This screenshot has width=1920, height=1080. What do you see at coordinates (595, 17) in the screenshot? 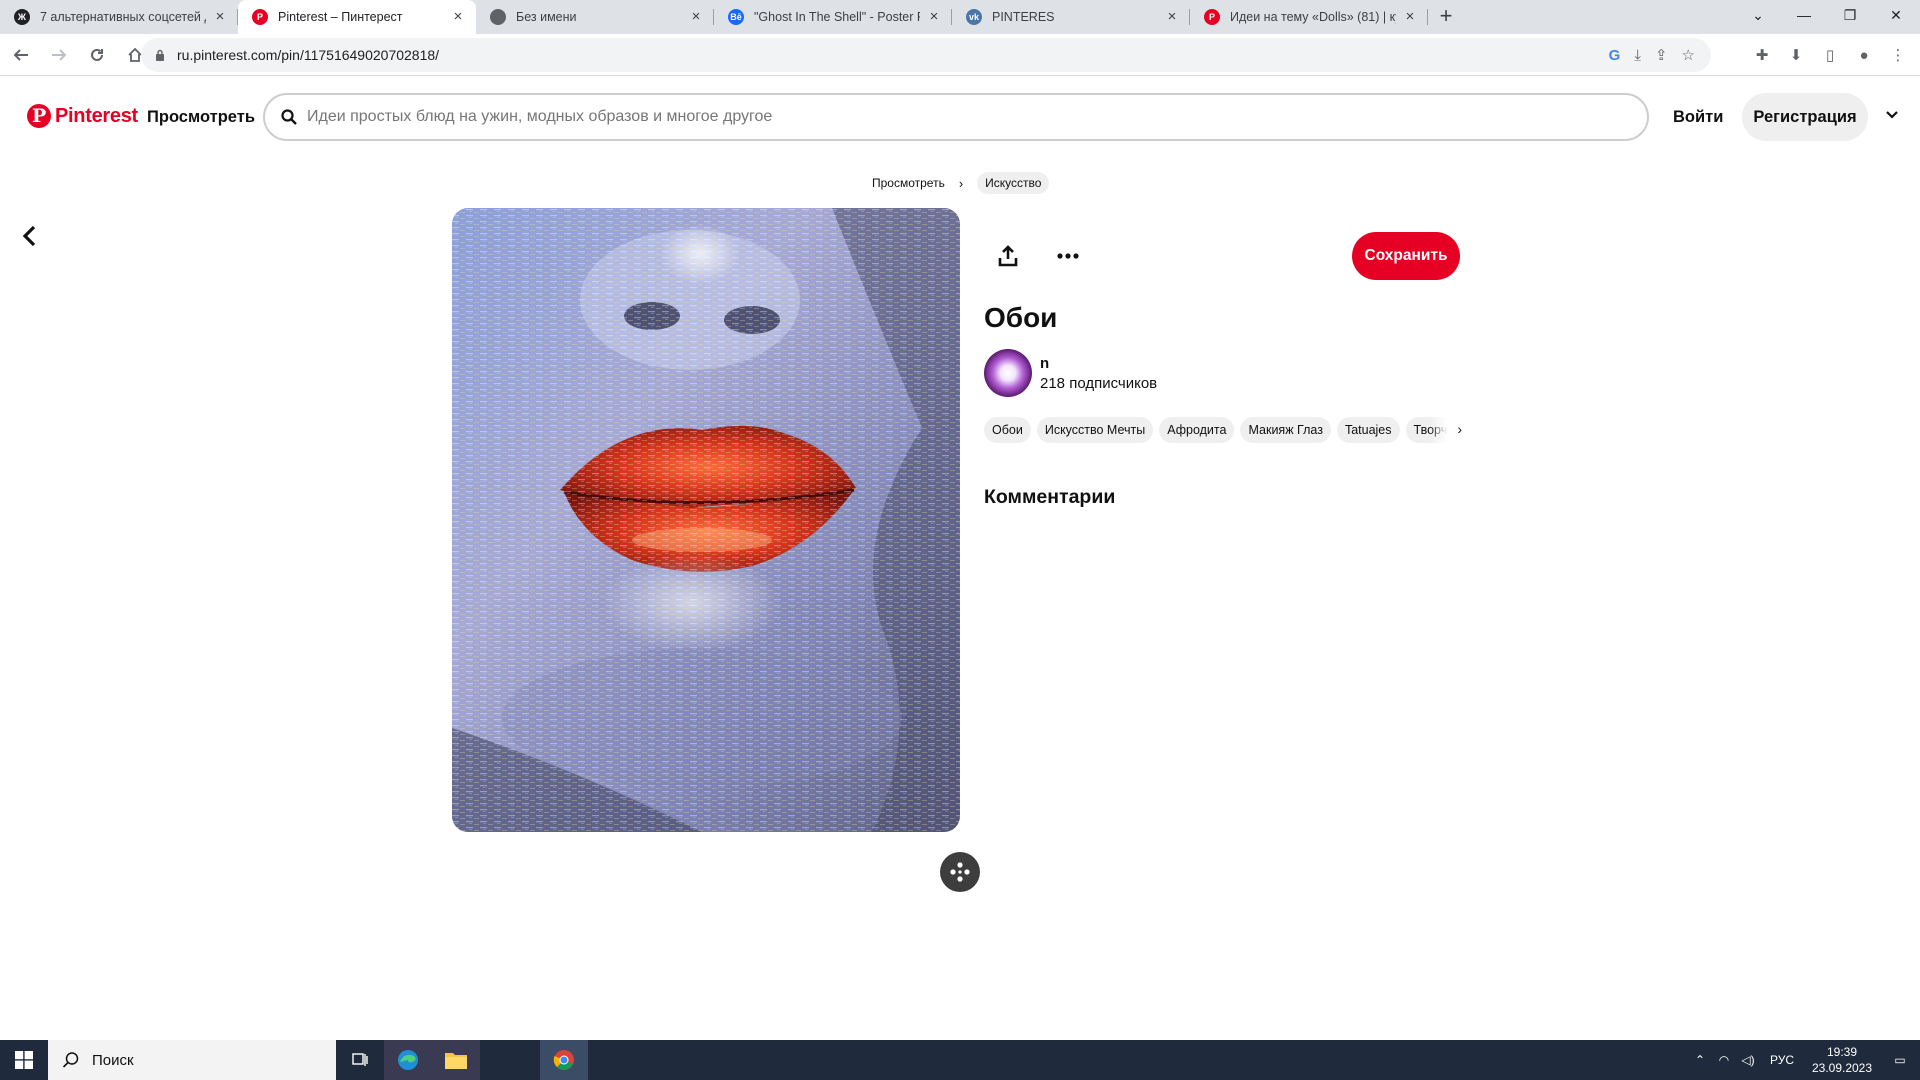
I see `browser-tab: Без имени ×` at bounding box center [595, 17].